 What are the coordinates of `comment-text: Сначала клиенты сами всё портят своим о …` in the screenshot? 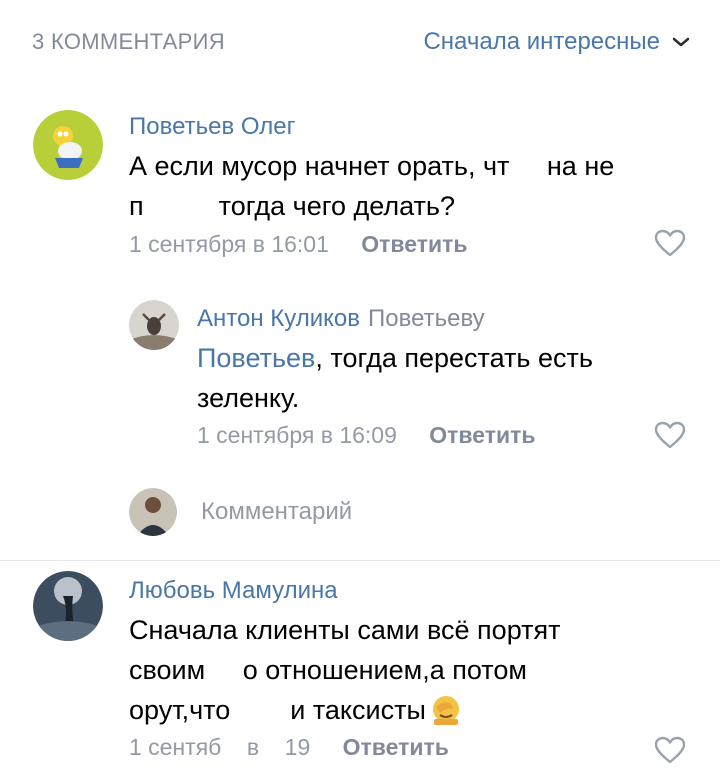 It's located at (409, 673).